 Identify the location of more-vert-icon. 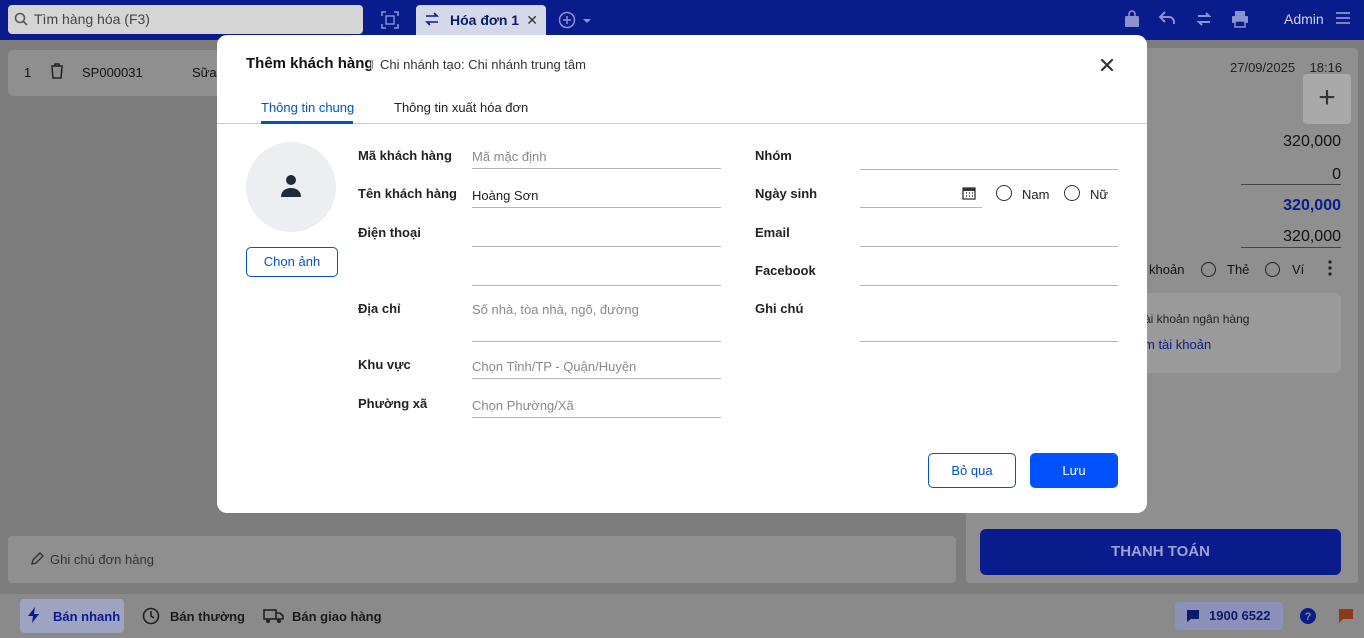
(1330, 268).